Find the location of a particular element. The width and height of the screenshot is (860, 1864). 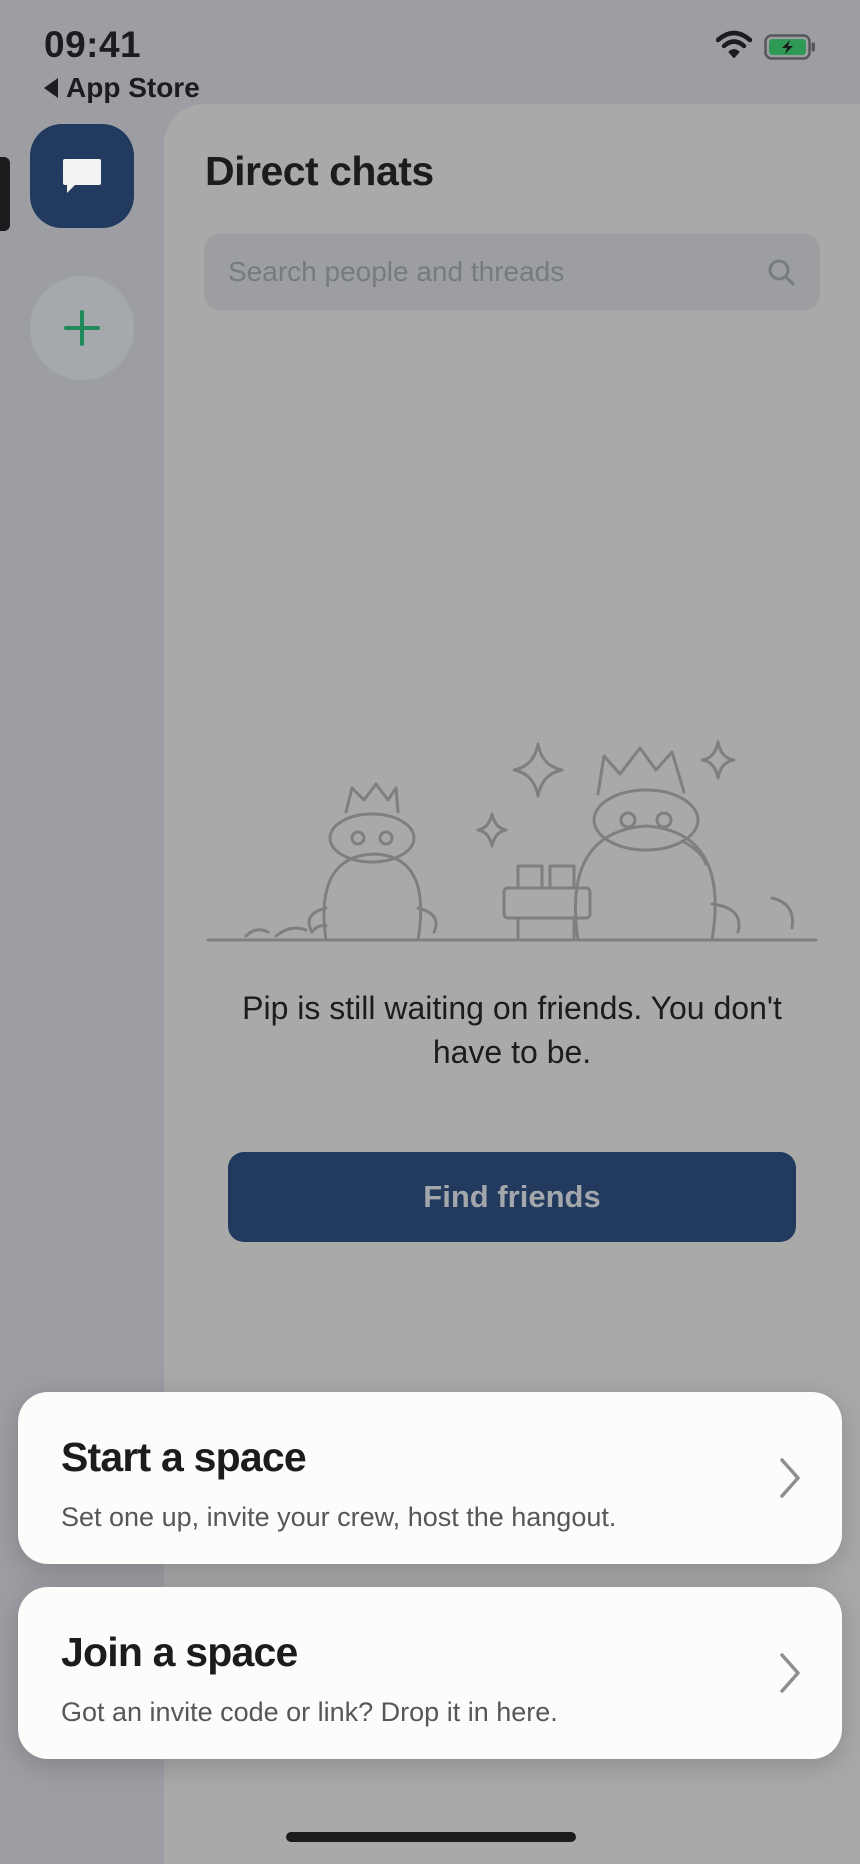

search-input: Search people and threads is located at coordinates (512, 272).